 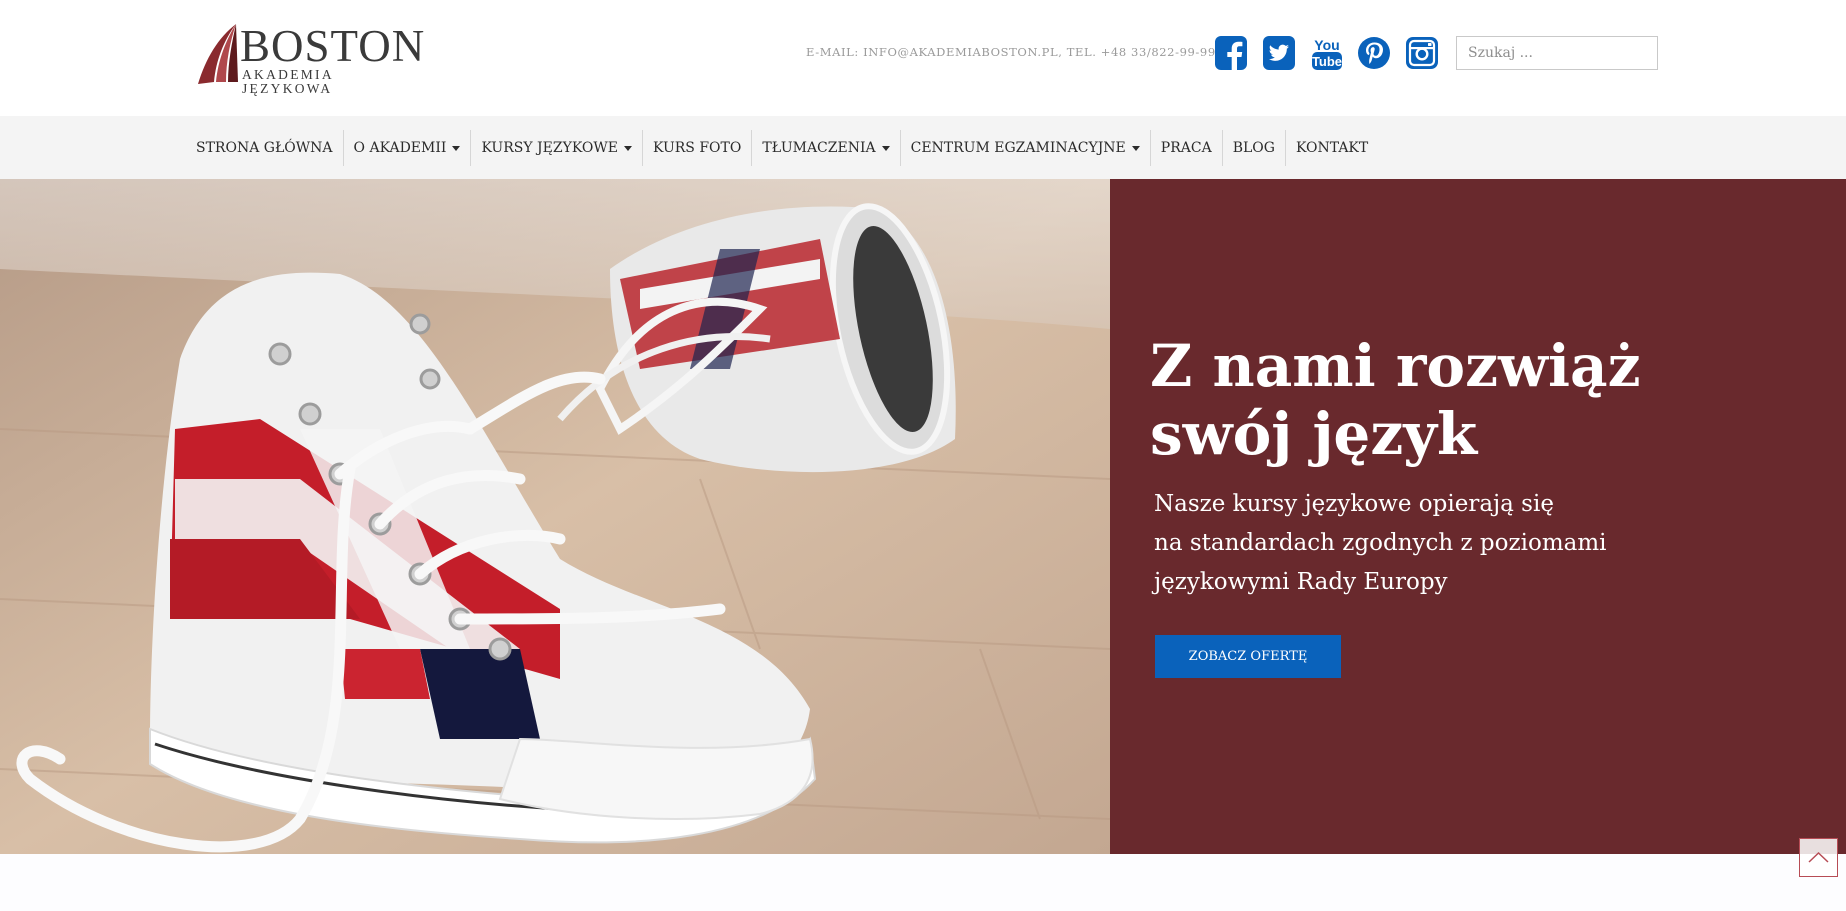 I want to click on nav-item-label: PRACA, so click(x=1186, y=148).